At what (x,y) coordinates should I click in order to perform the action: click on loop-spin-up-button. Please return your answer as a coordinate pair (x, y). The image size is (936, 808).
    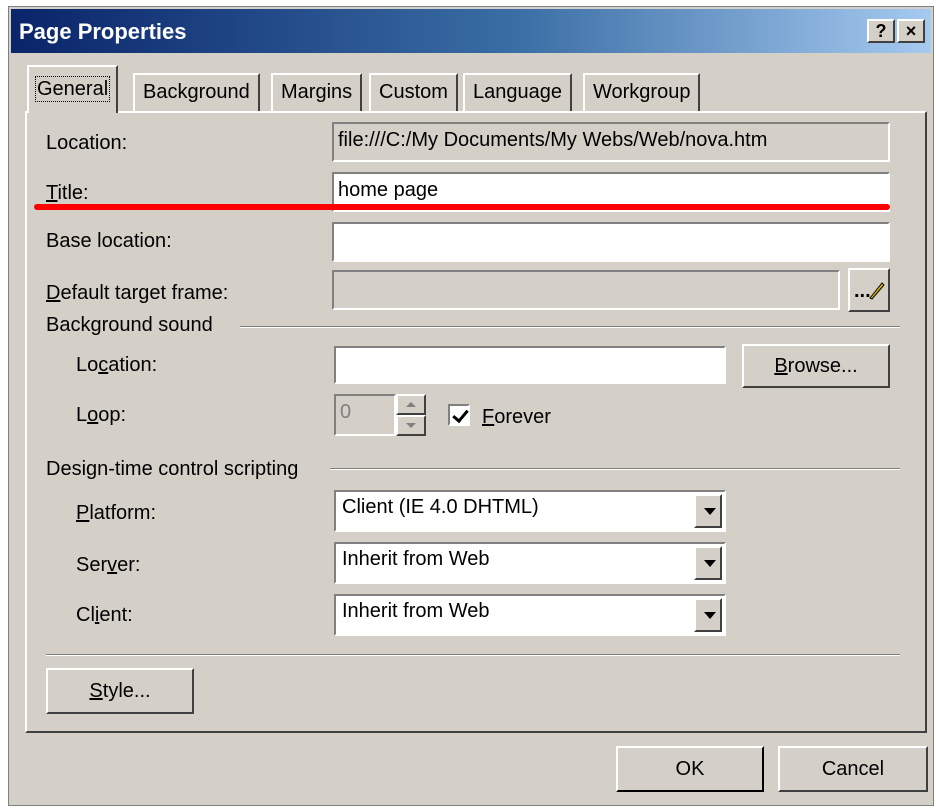
    Looking at the image, I should click on (411, 404).